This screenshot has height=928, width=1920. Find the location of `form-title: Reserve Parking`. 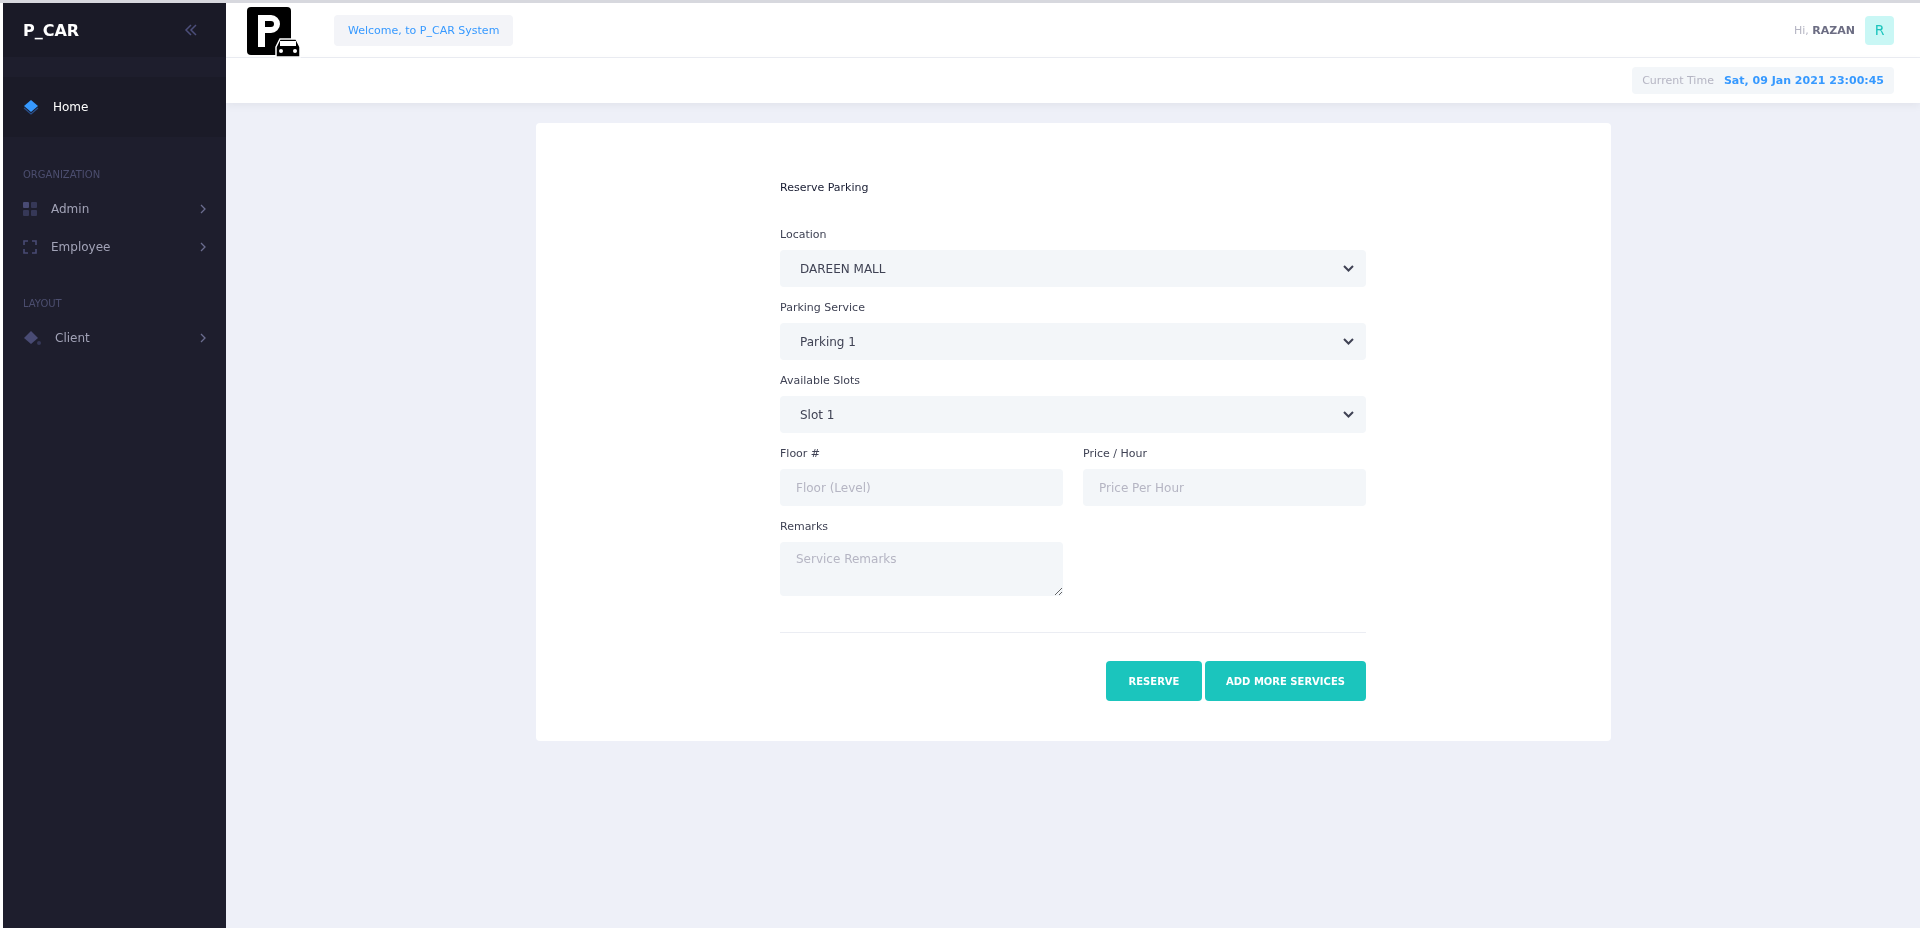

form-title: Reserve Parking is located at coordinates (825, 187).